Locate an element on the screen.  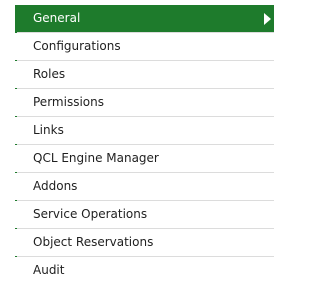
menu-item-label: Audit is located at coordinates (49, 270).